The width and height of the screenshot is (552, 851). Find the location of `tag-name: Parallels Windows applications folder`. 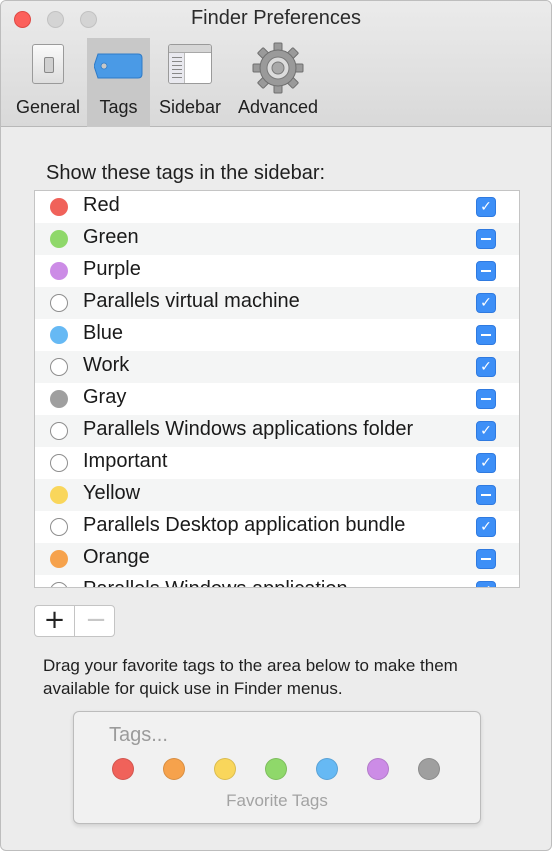

tag-name: Parallels Windows applications folder is located at coordinates (248, 429).